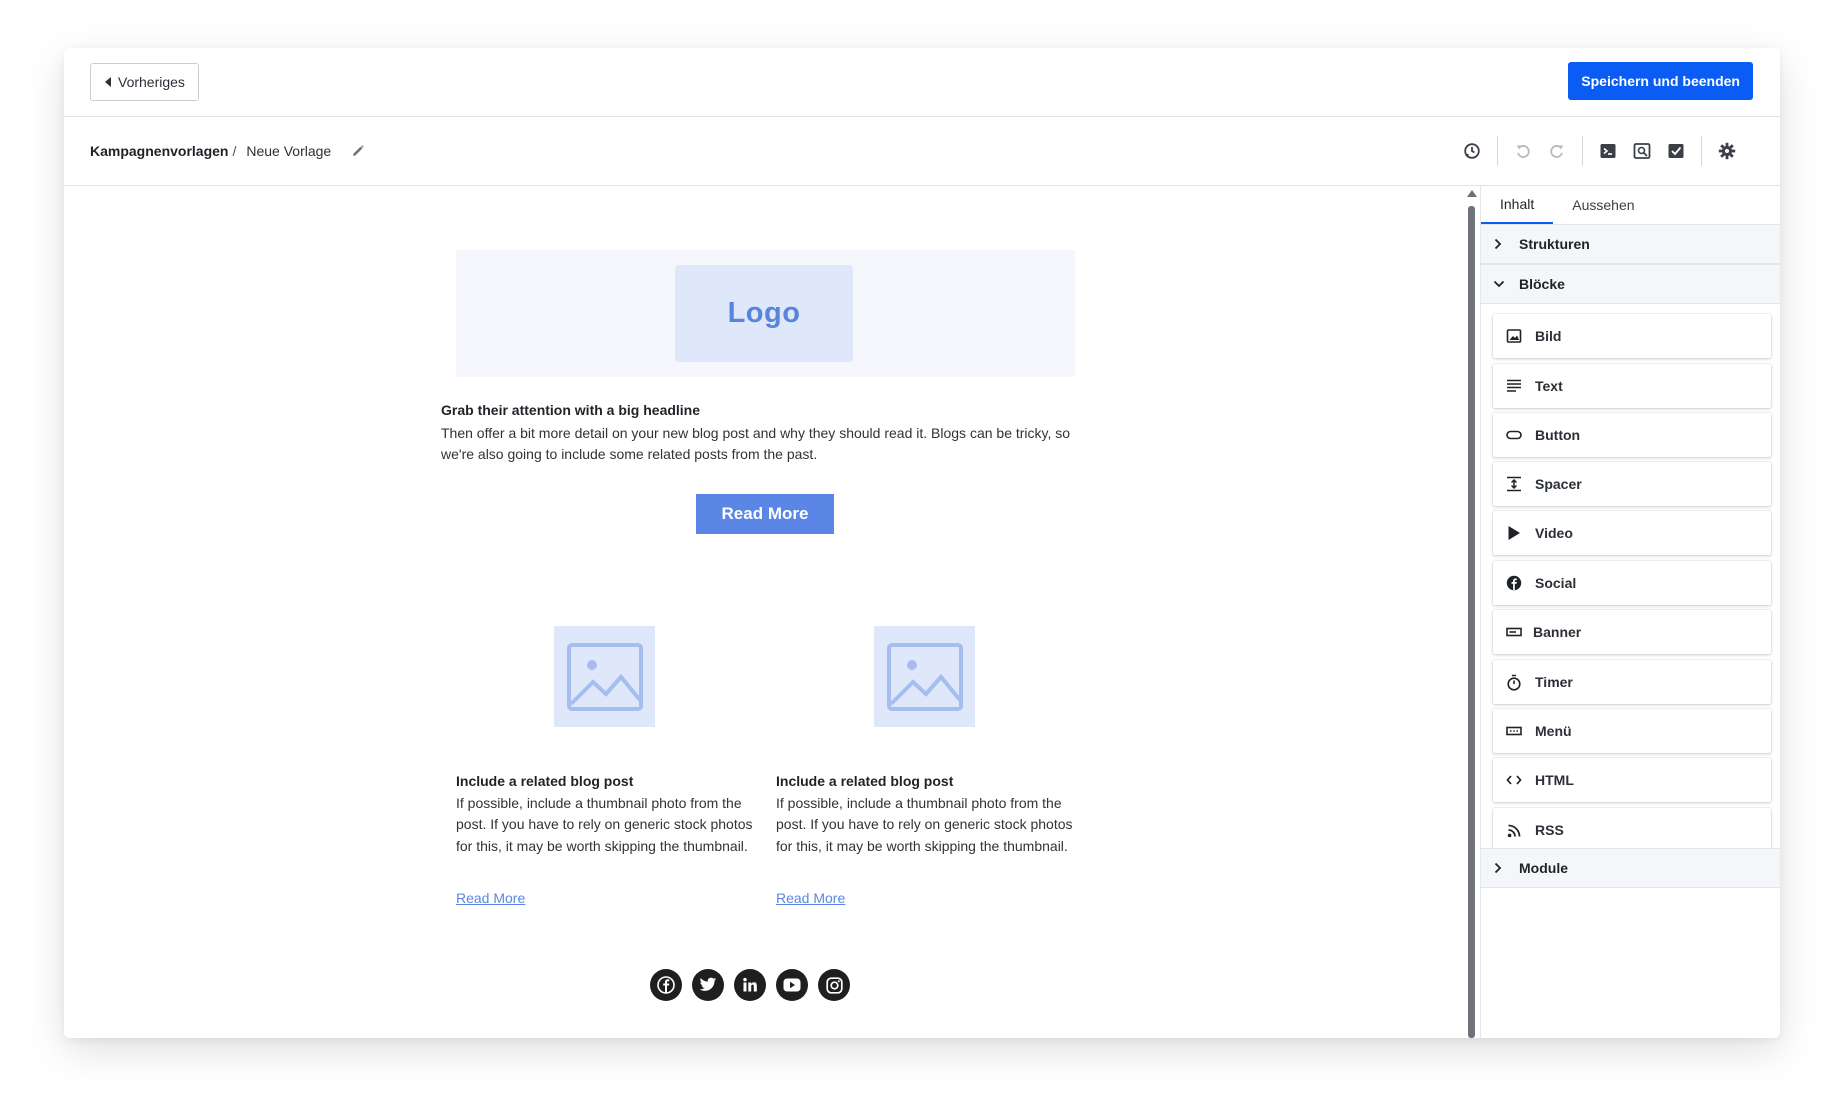  I want to click on email-headline: Grab their attention with a big headline, so click(771, 410).